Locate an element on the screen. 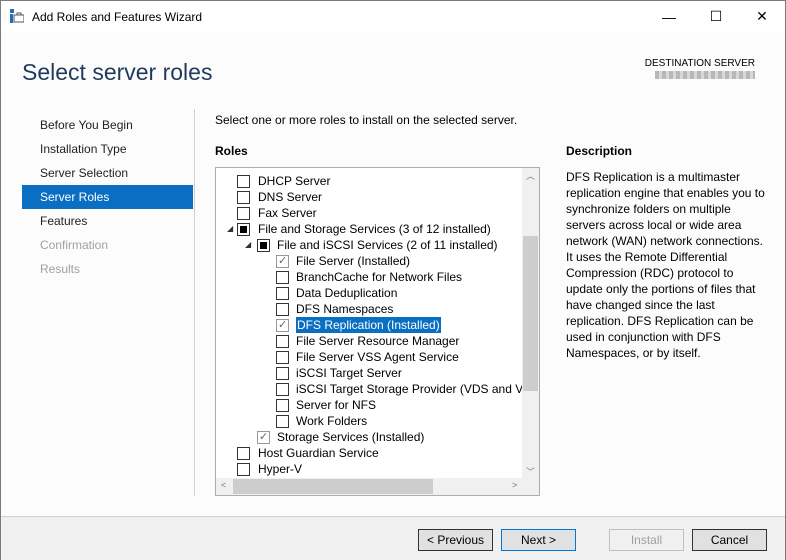 This screenshot has width=786, height=560. role-item: Data Deduplication is located at coordinates (369, 293).